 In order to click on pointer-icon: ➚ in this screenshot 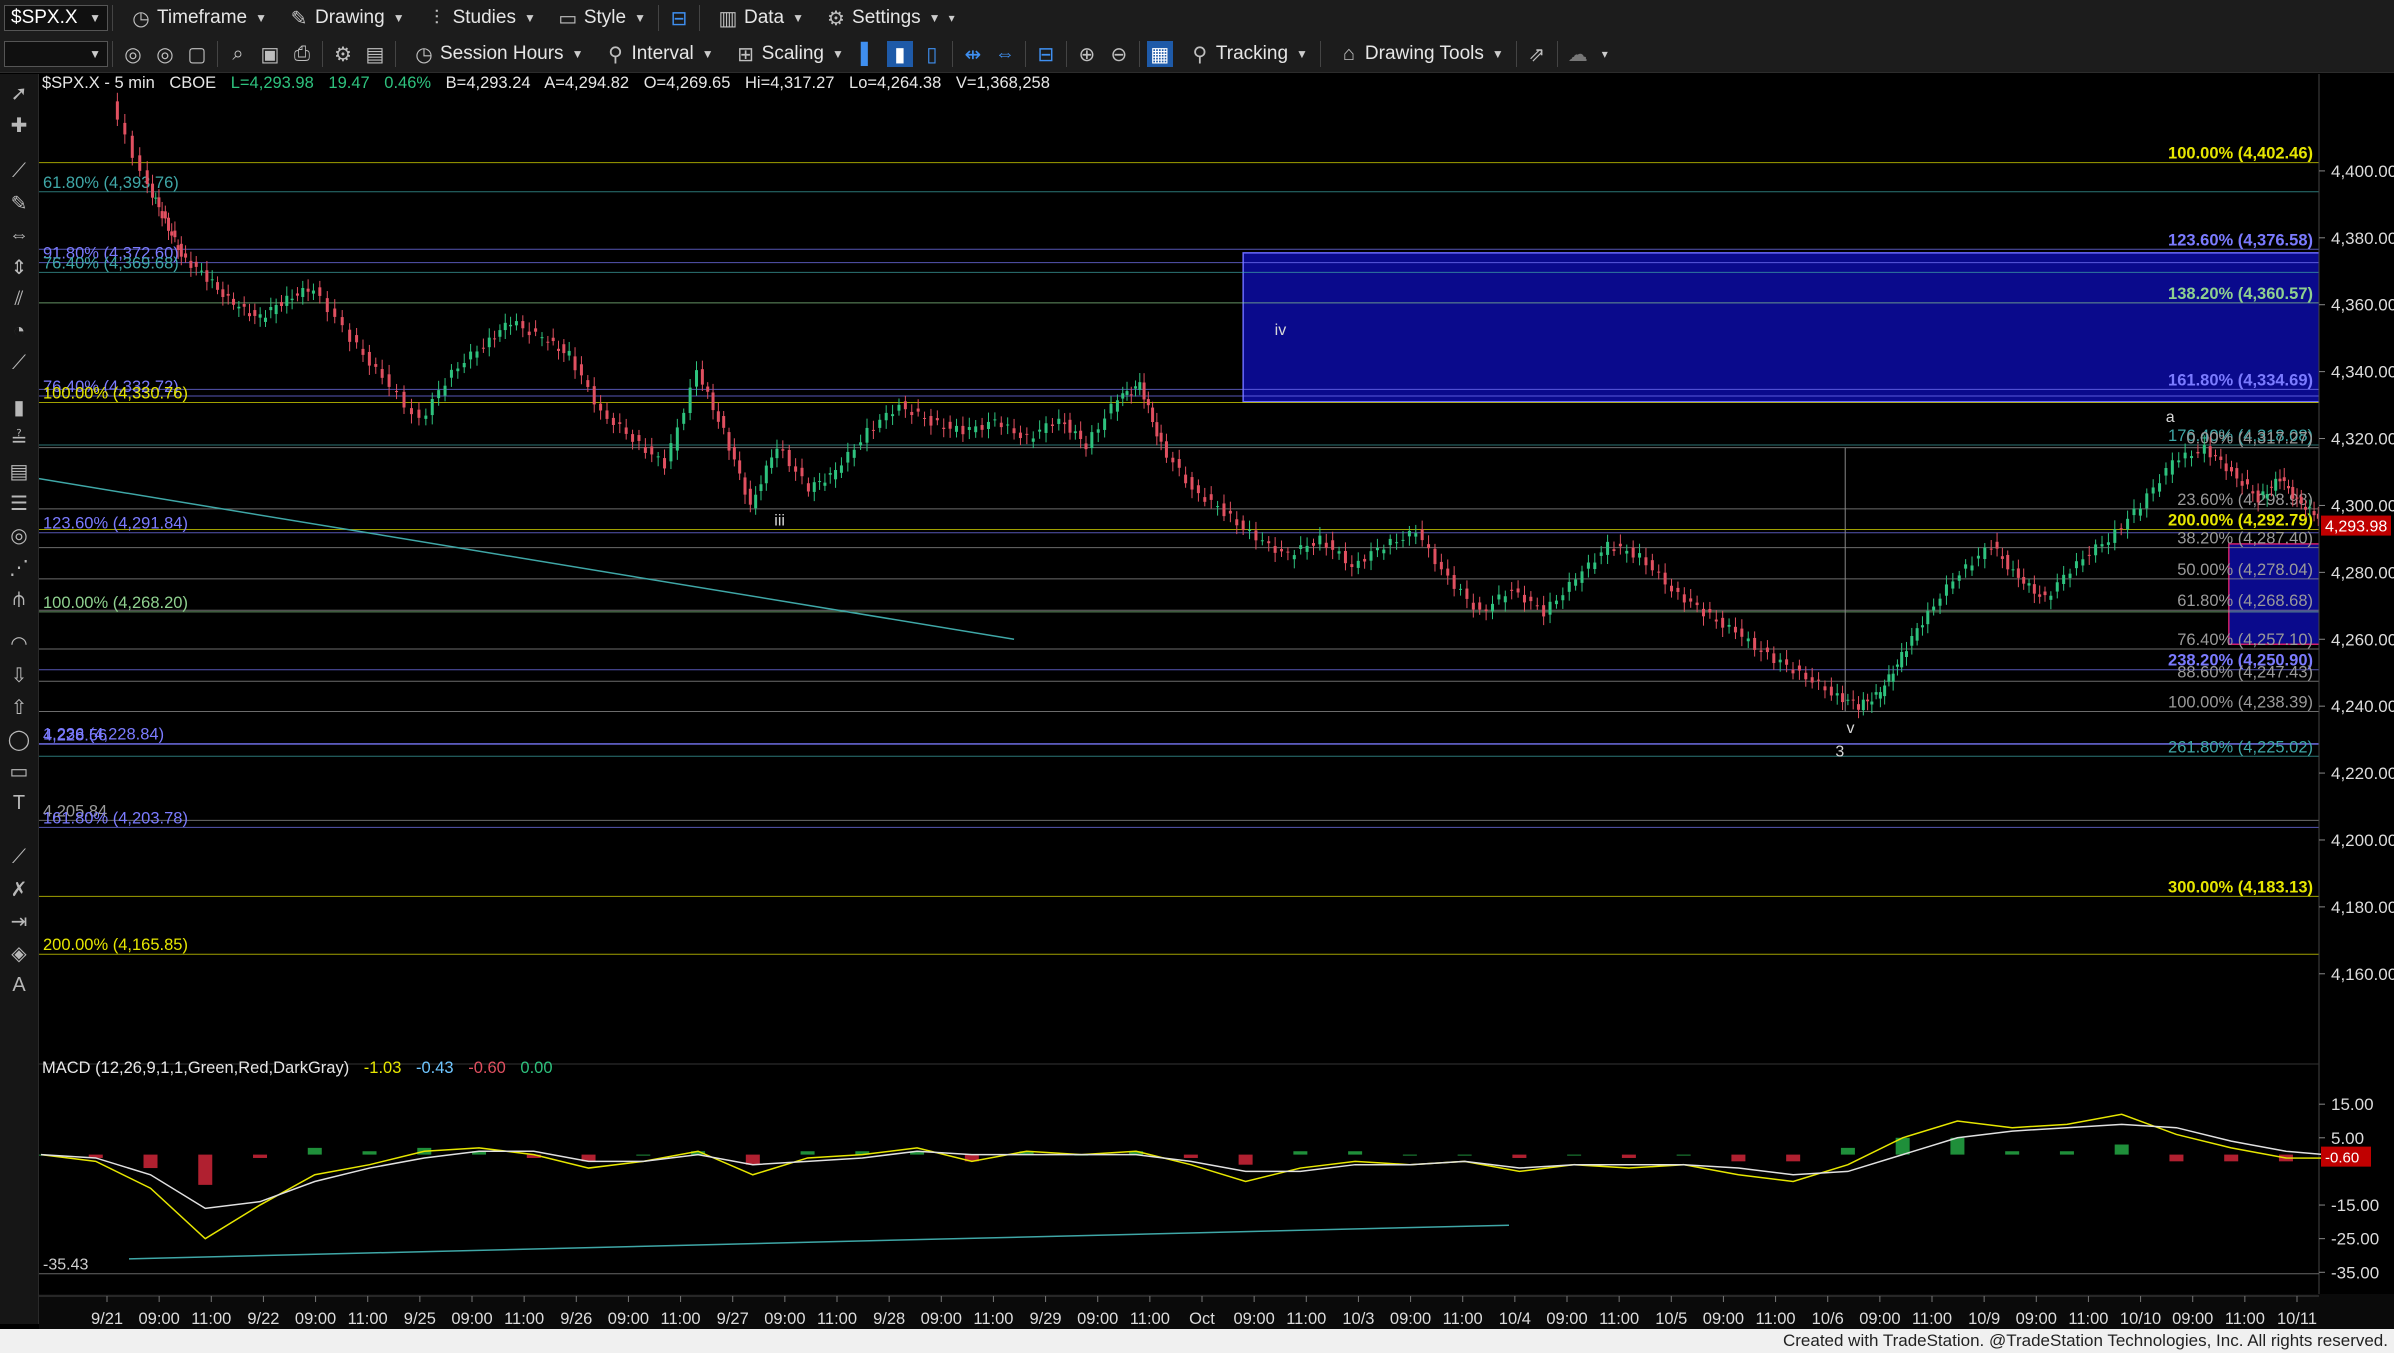, I will do `click(19, 93)`.